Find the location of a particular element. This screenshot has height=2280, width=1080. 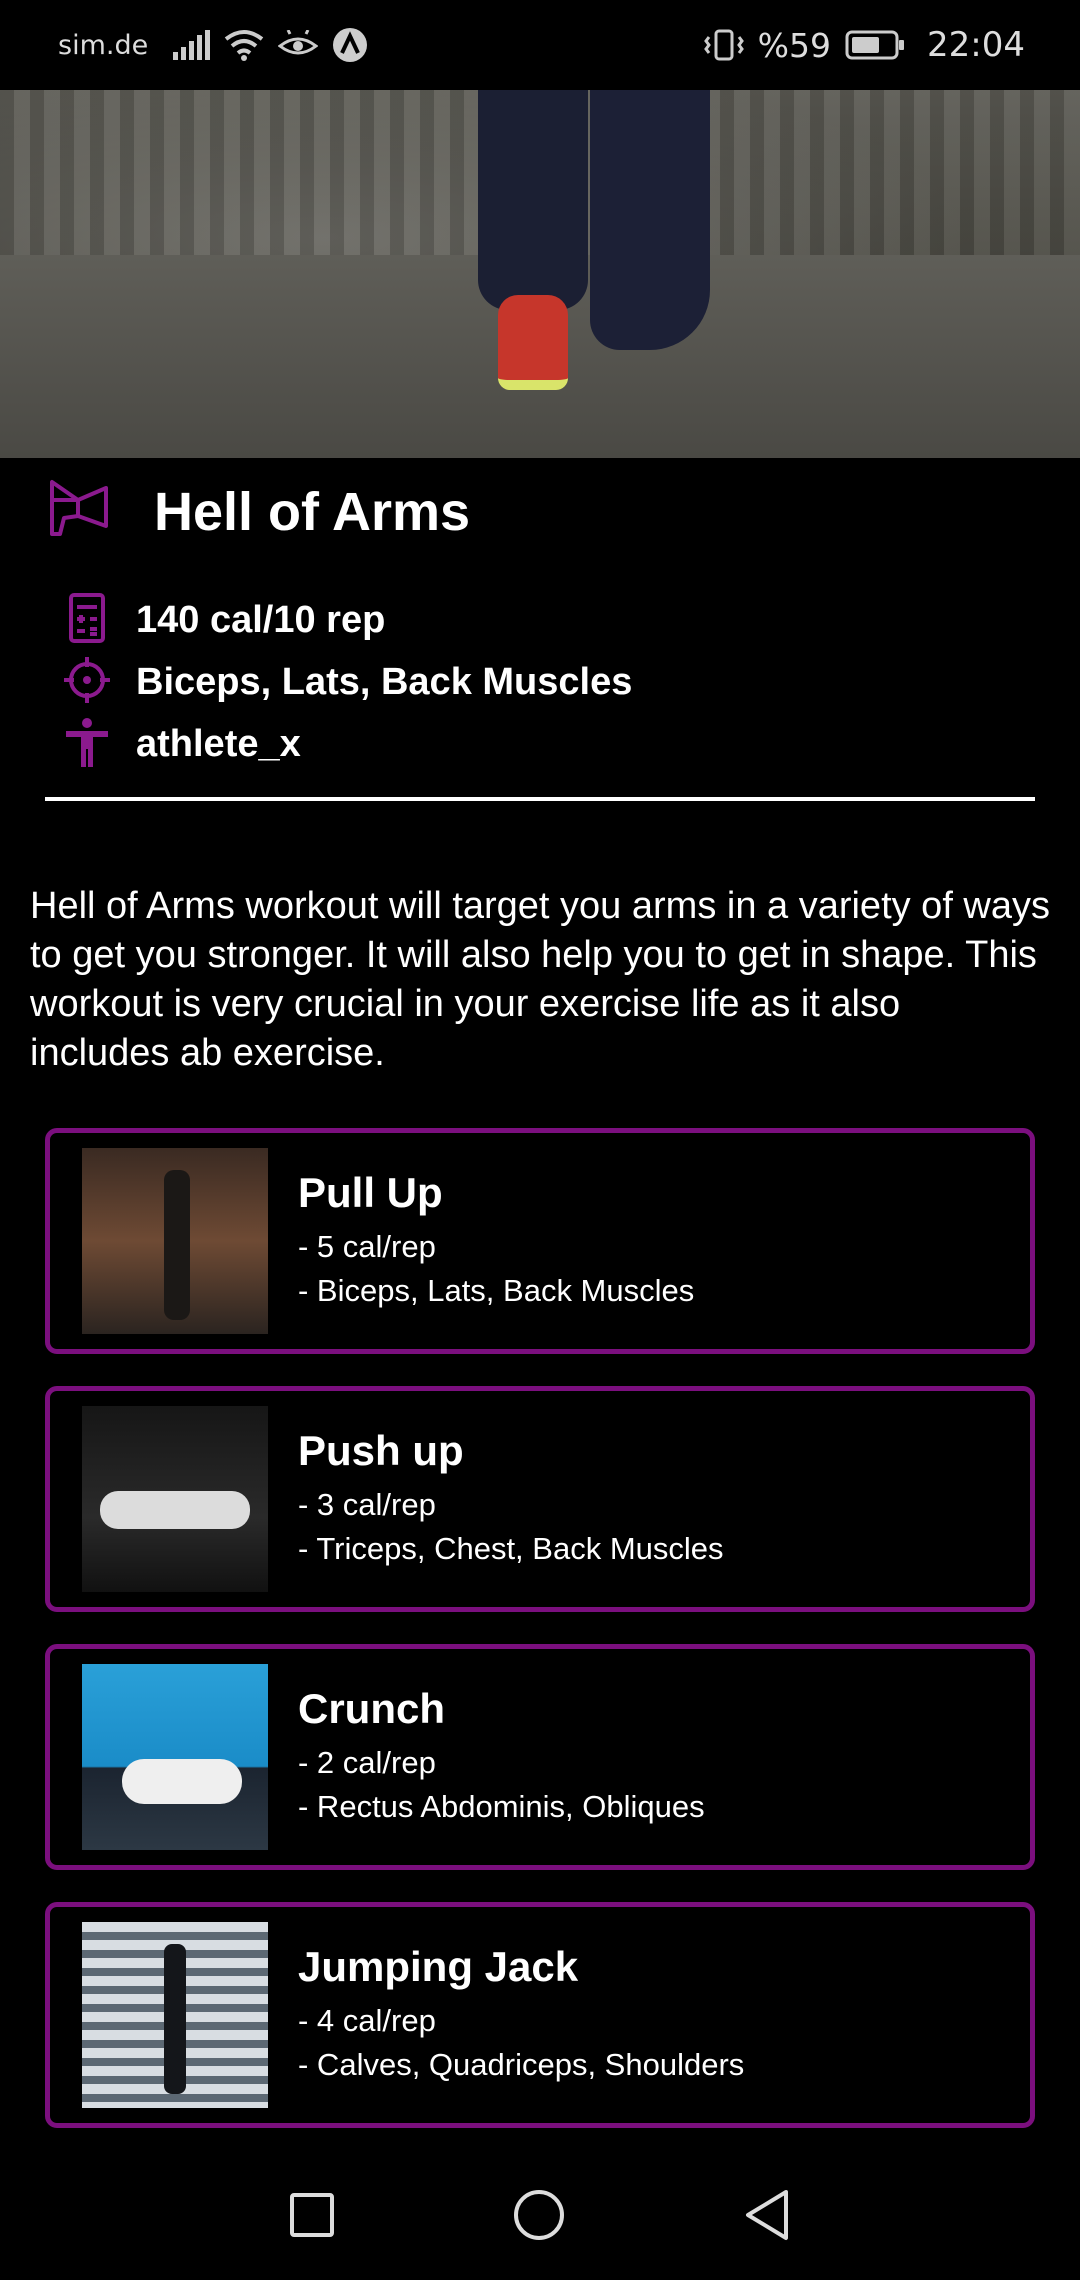

calories-row: 140 cal/10 rep is located at coordinates (347, 617).